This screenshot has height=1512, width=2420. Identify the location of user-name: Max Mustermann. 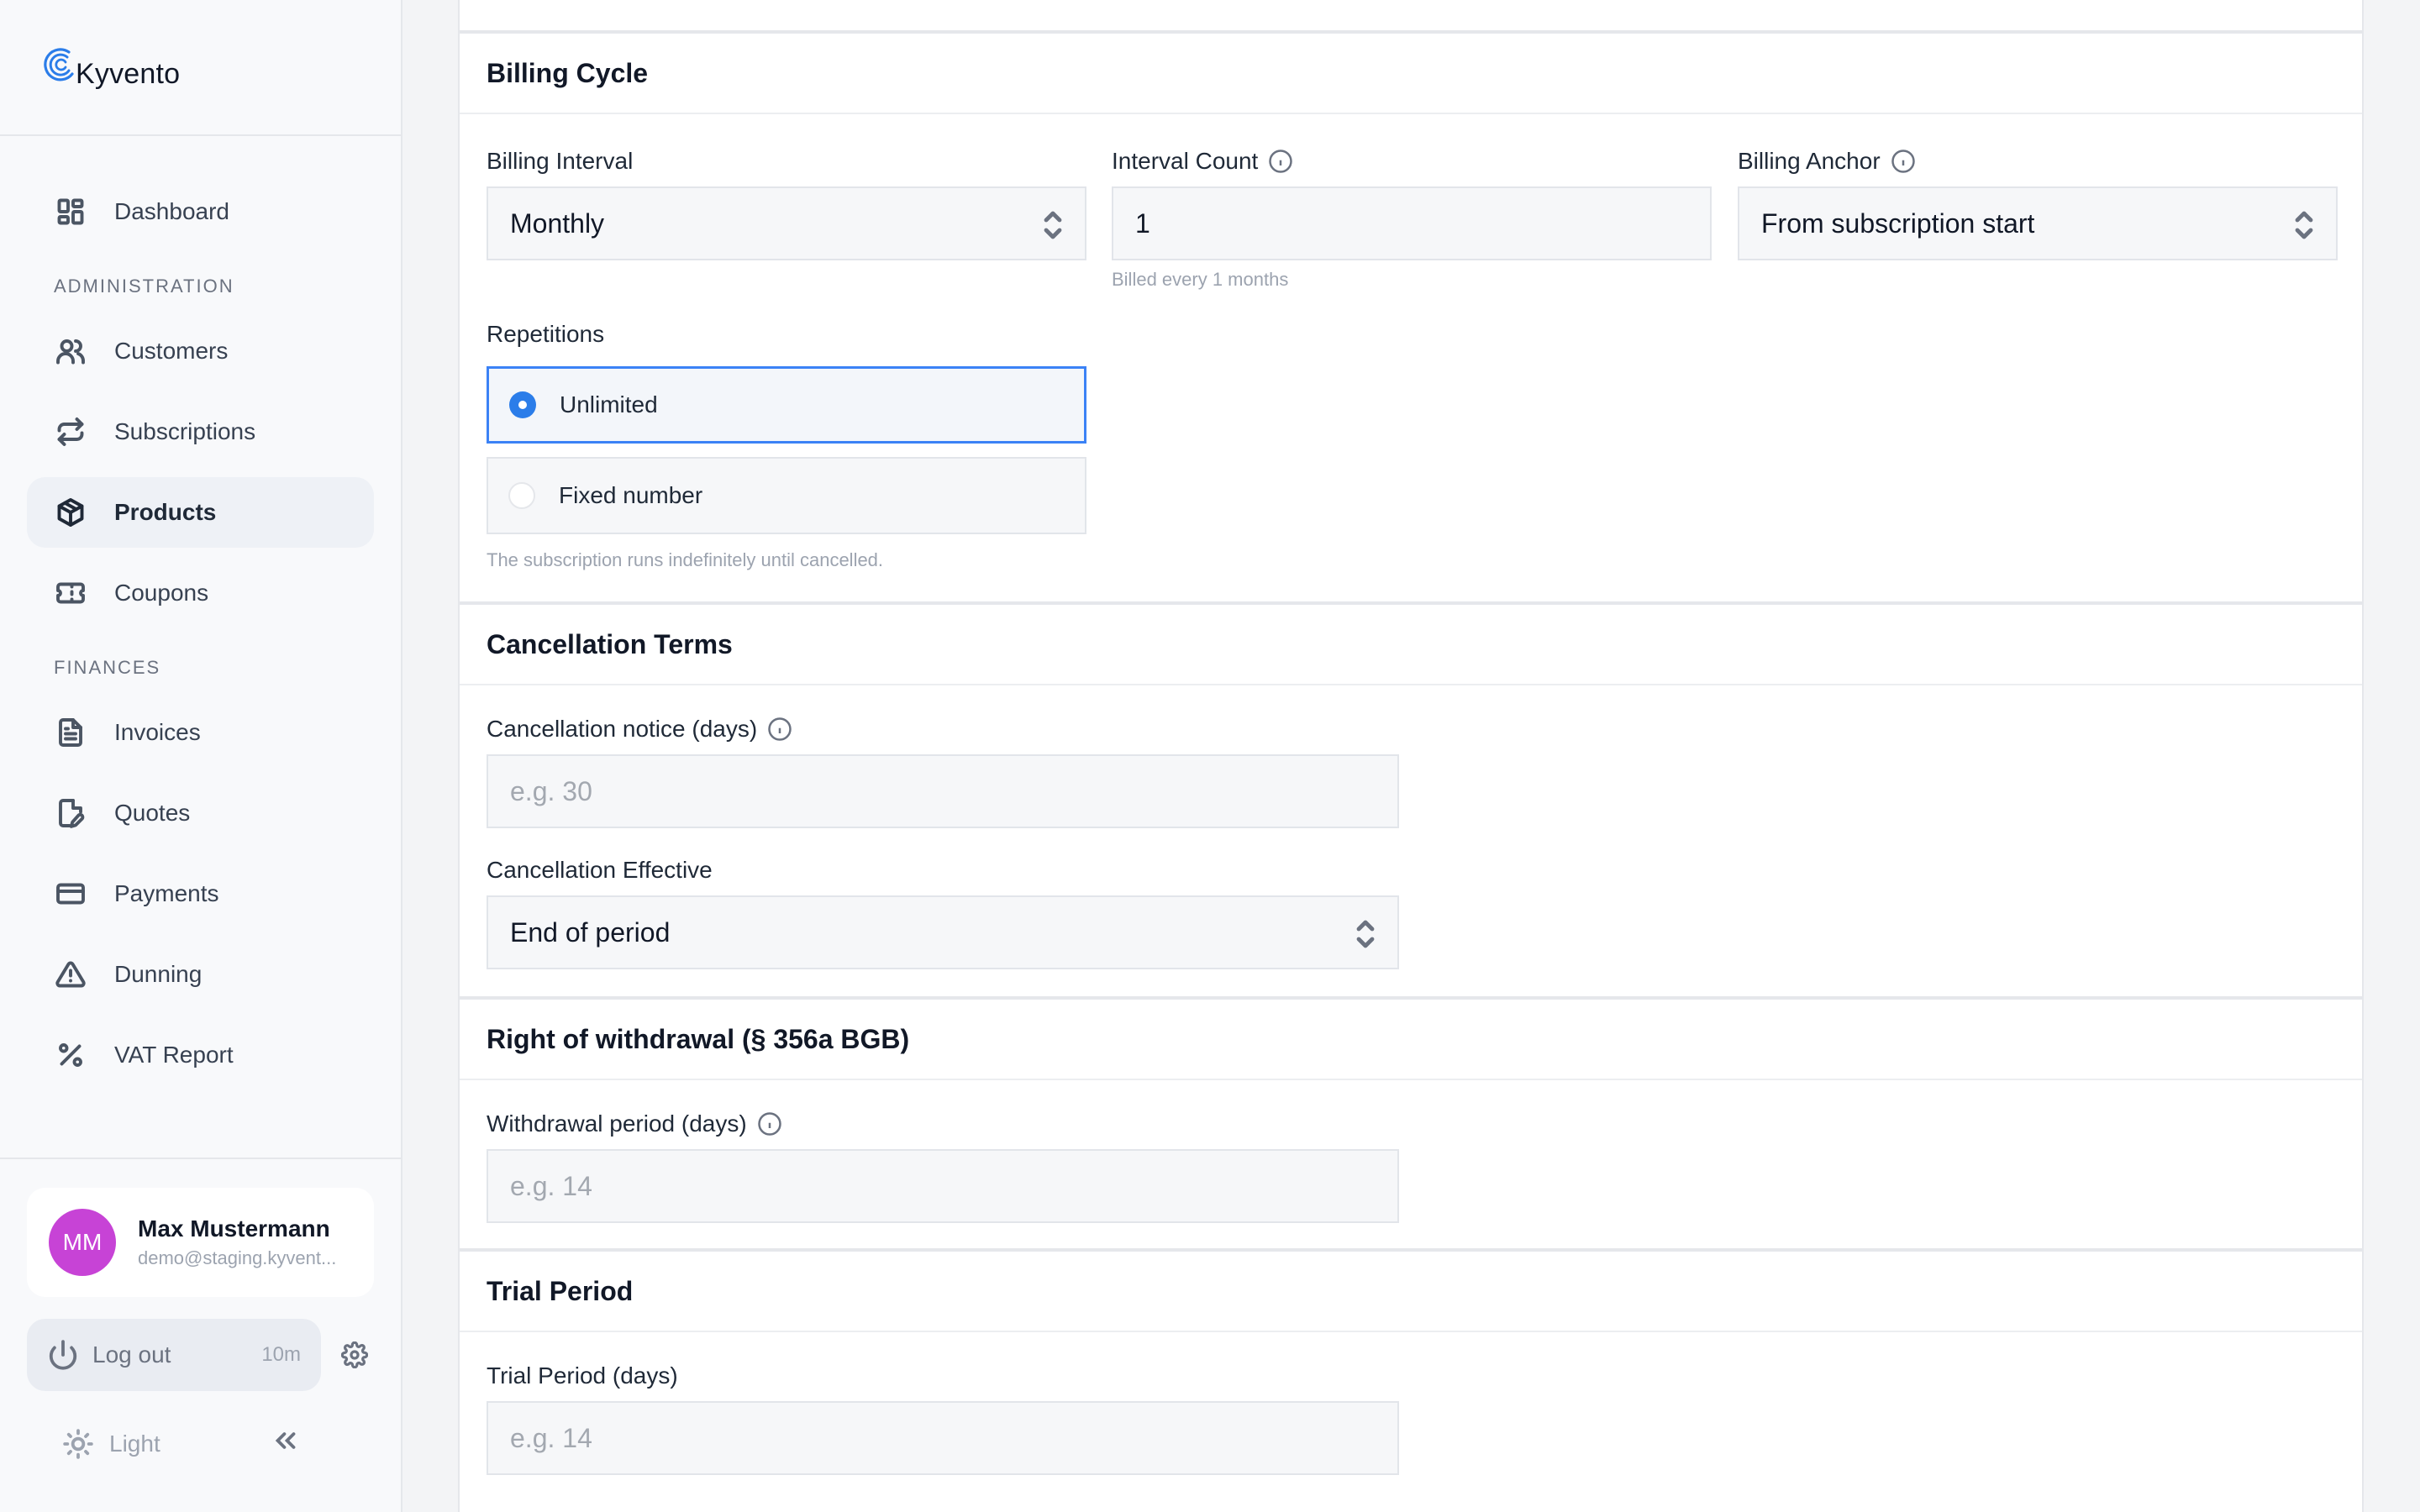
(234, 1228).